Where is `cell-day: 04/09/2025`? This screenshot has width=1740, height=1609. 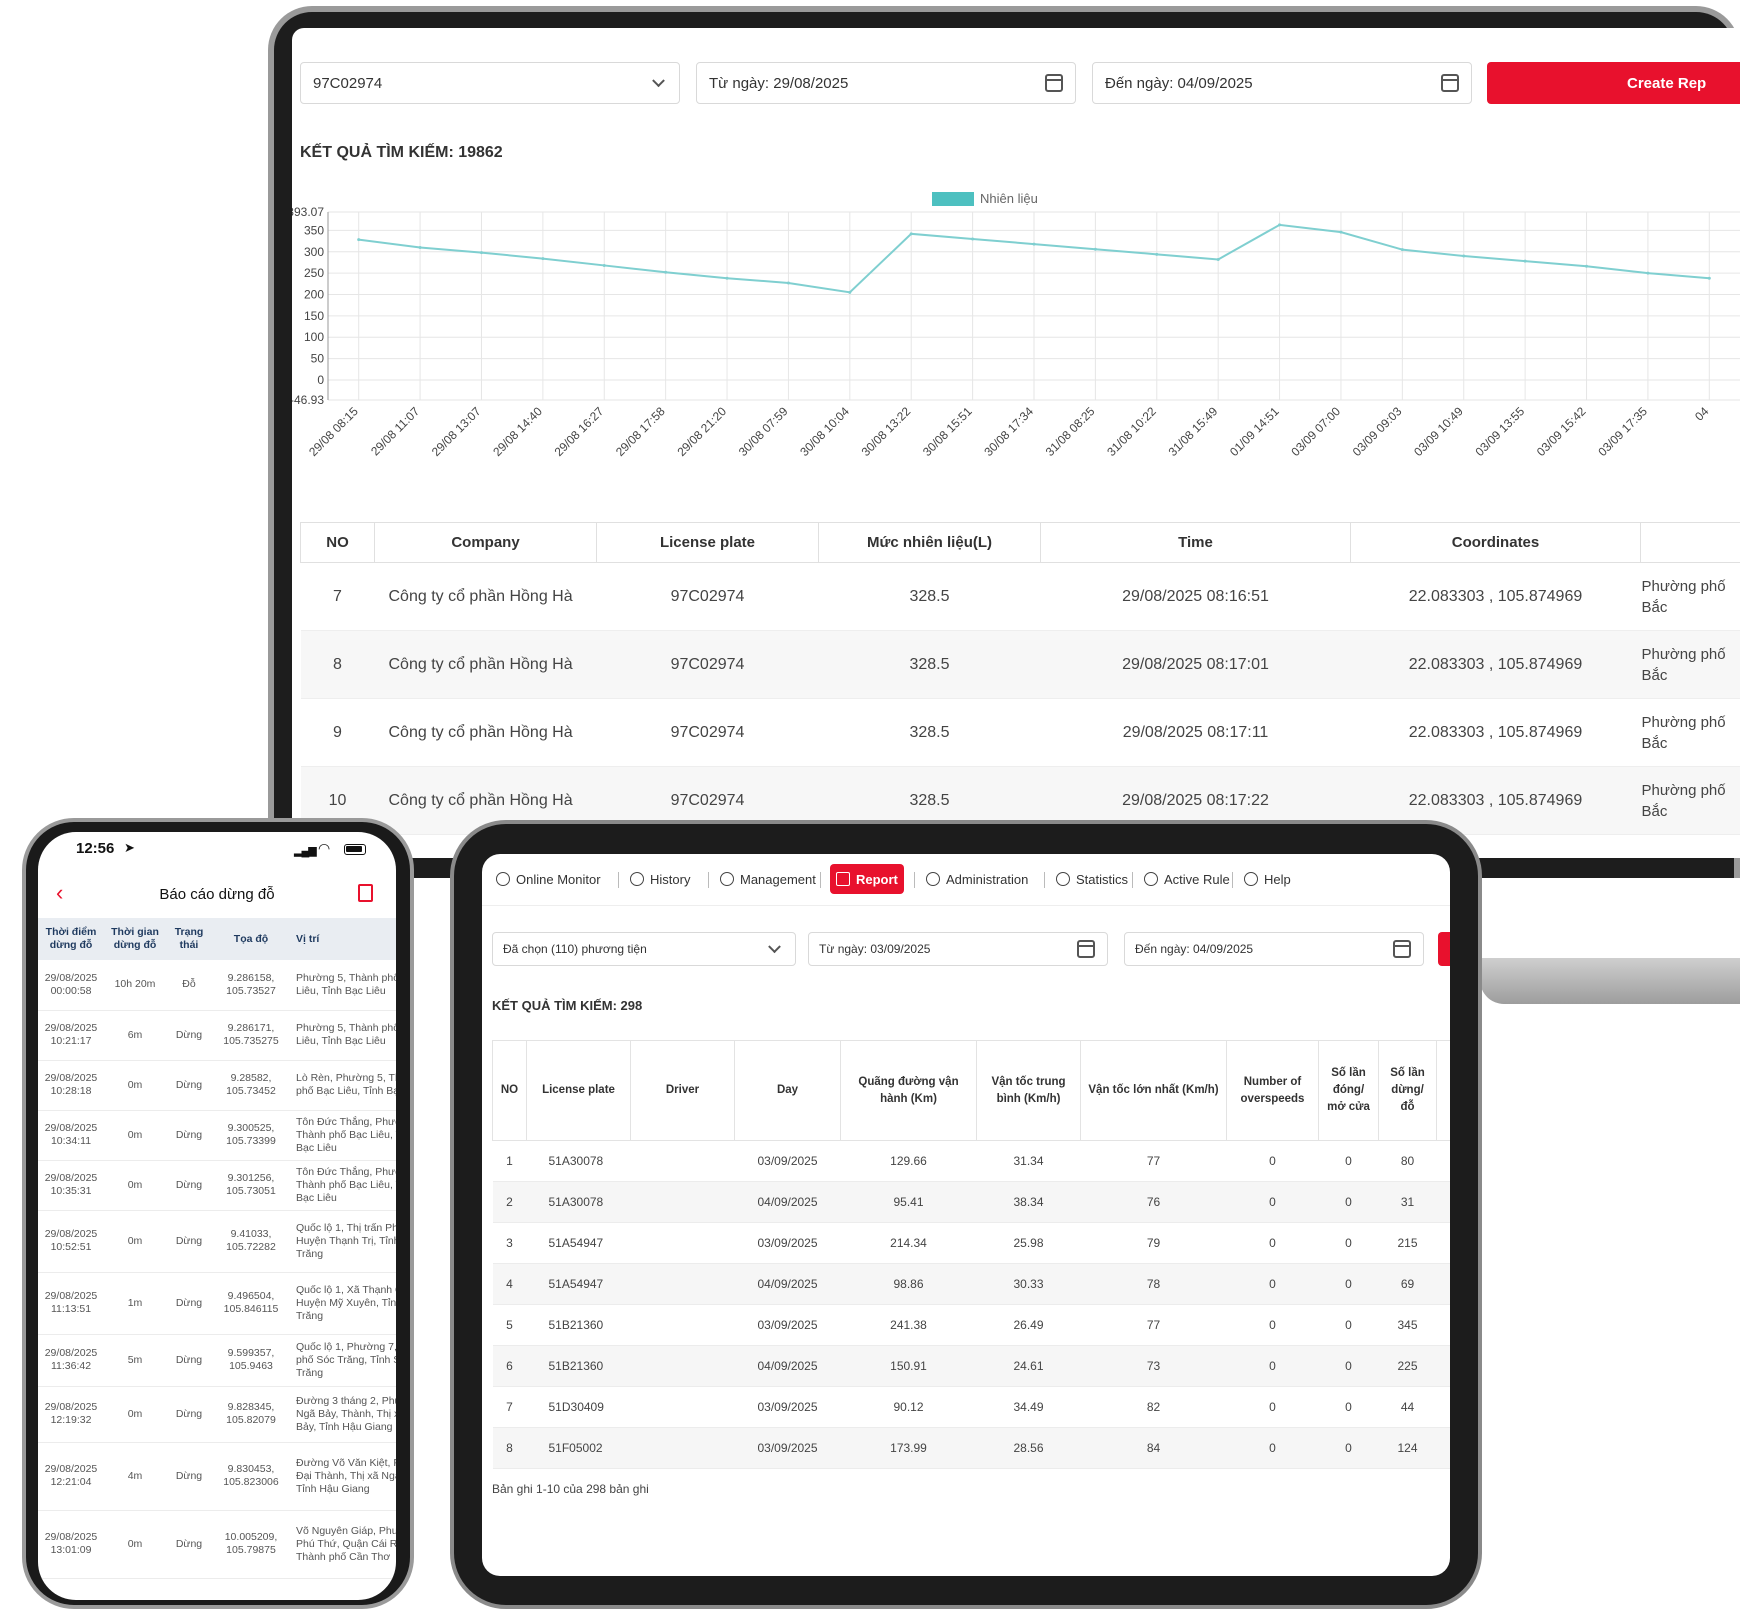
cell-day: 04/09/2025 is located at coordinates (787, 1366).